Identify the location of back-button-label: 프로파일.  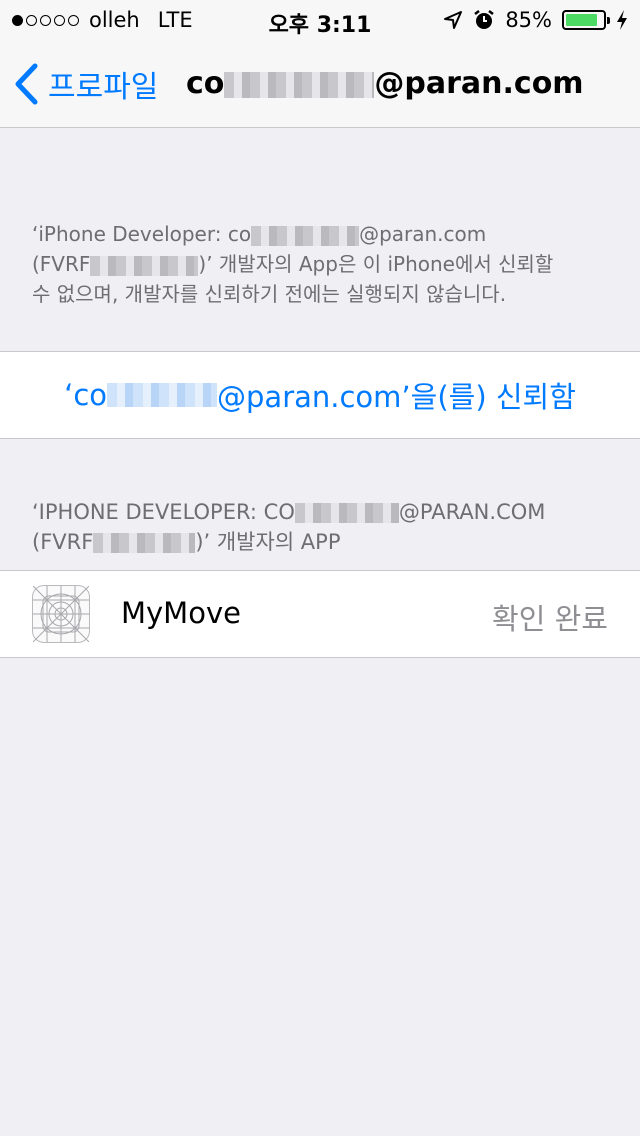
(103, 87).